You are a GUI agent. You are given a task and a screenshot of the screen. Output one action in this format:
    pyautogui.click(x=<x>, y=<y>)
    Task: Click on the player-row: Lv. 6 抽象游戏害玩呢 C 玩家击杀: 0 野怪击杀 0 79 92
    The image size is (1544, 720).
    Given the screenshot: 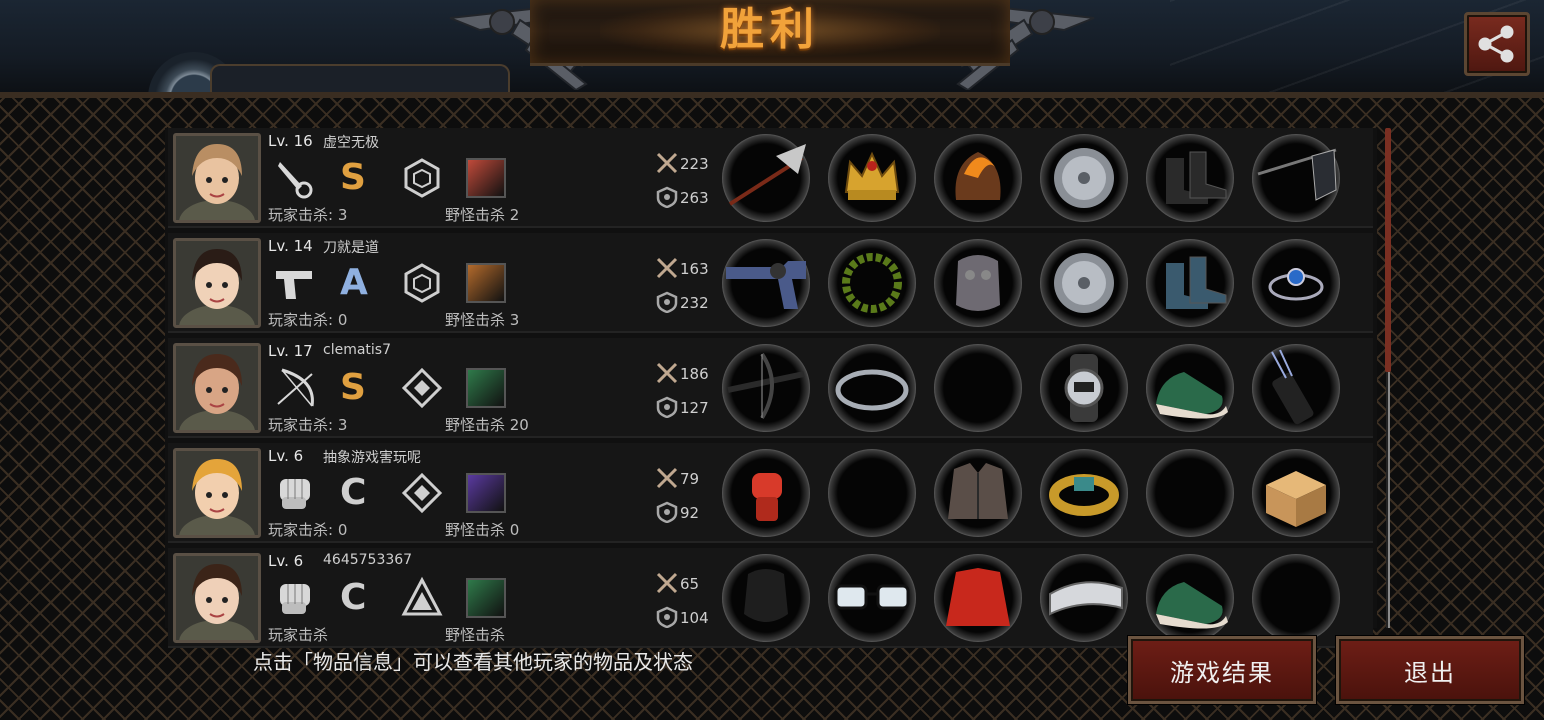 What is the action you would take?
    pyautogui.click(x=770, y=493)
    